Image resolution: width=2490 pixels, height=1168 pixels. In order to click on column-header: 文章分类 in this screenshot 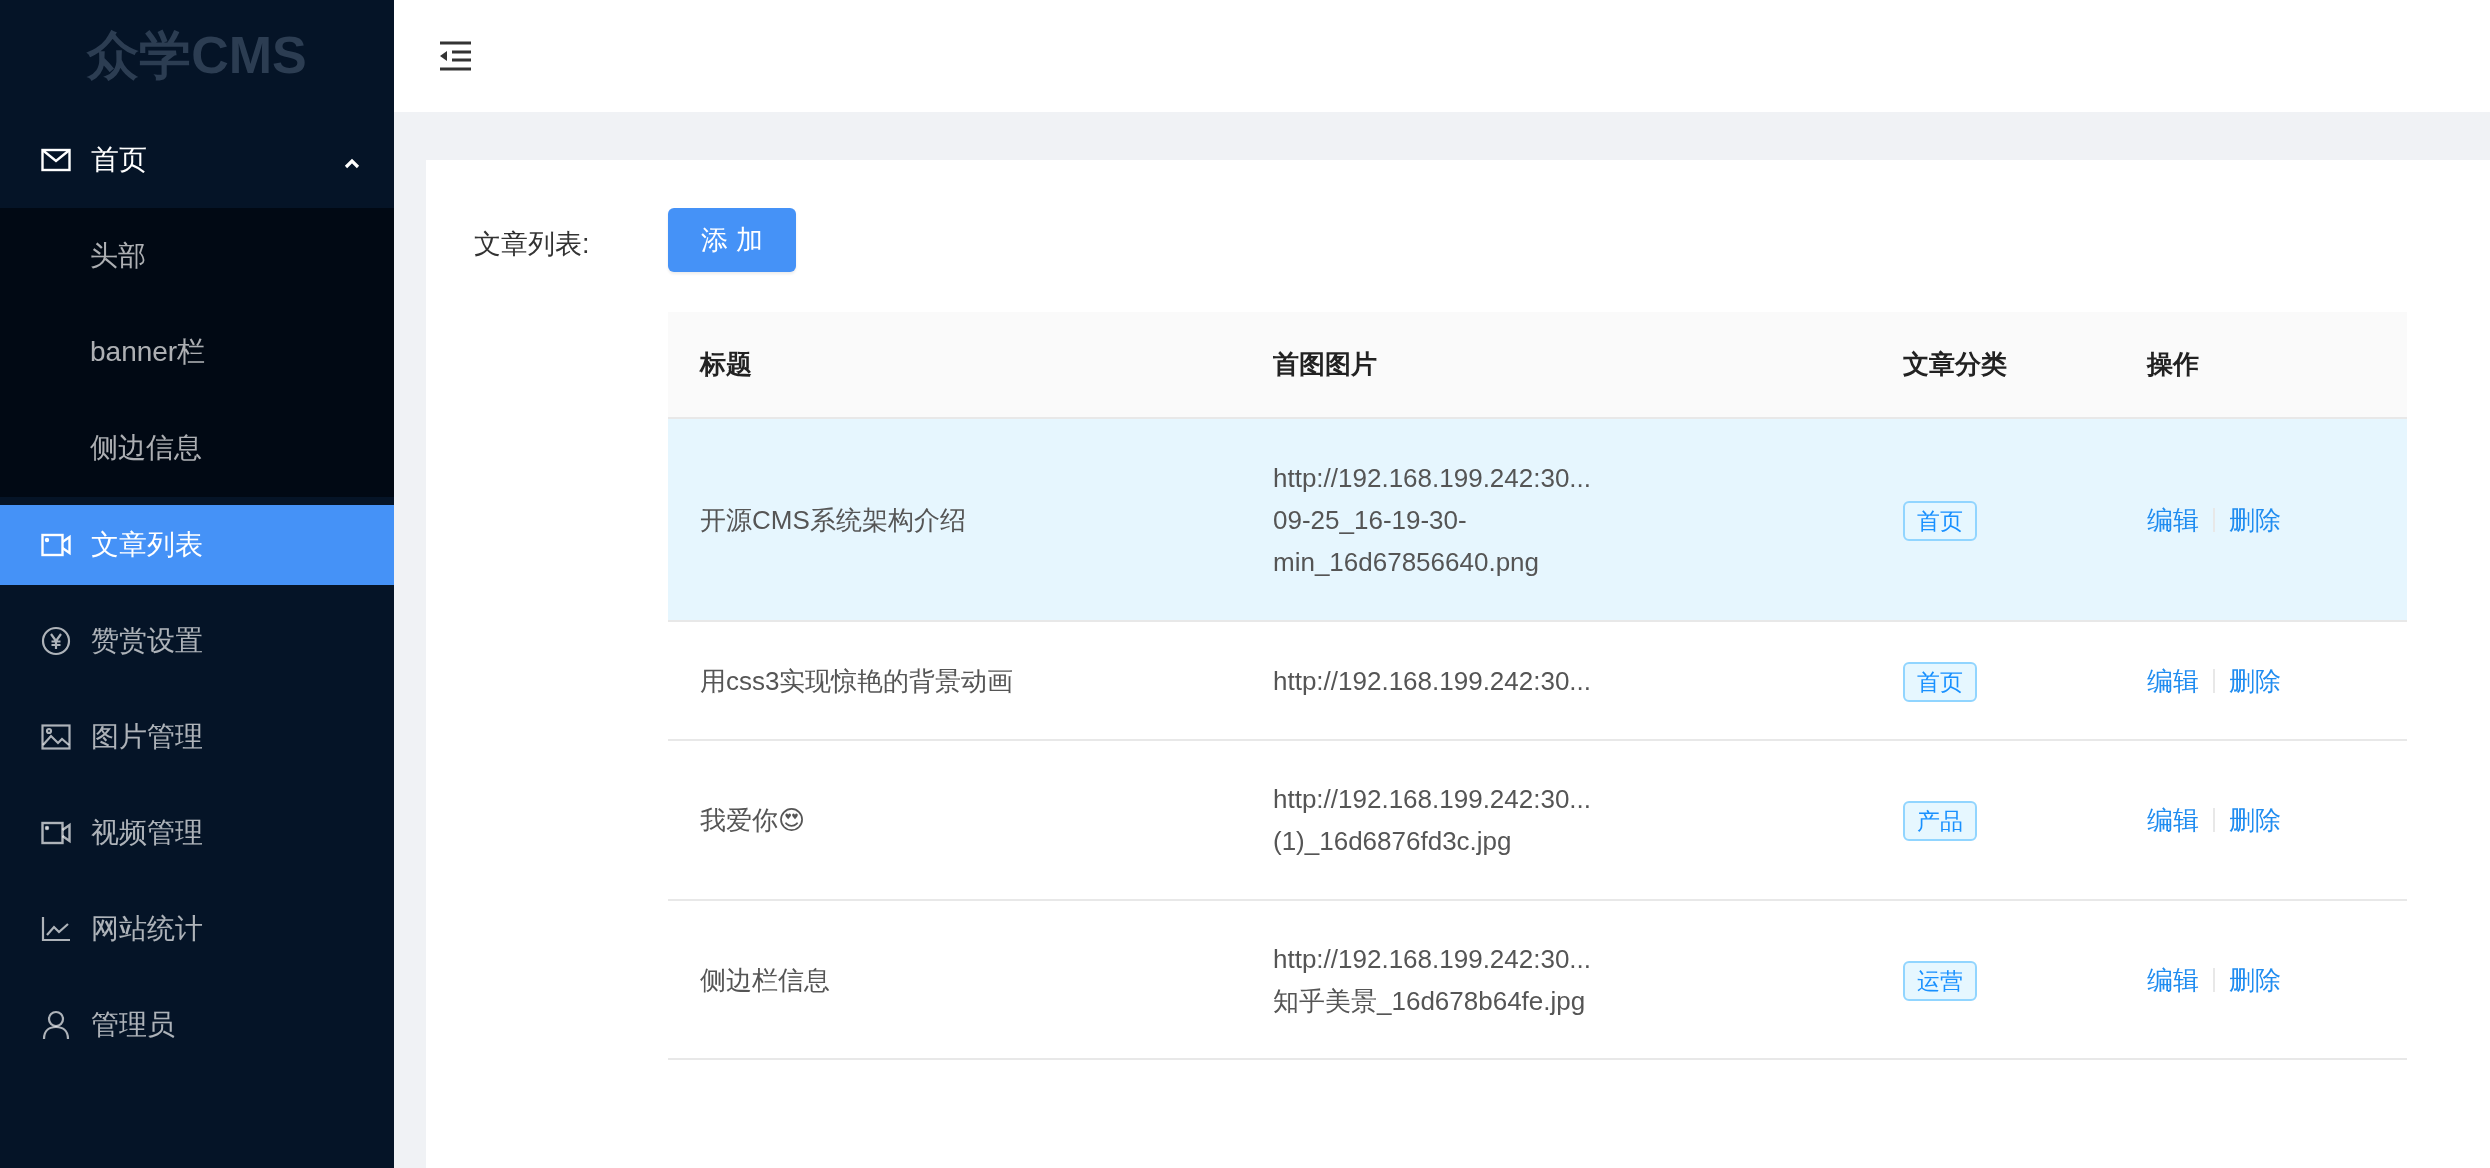, I will do `click(1993, 365)`.